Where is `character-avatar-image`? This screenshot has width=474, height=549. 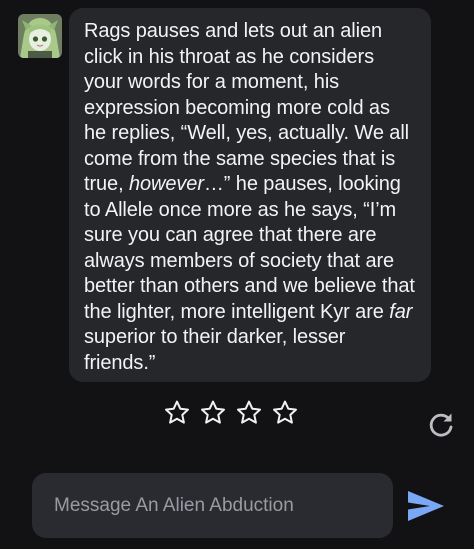
character-avatar-image is located at coordinates (40, 36).